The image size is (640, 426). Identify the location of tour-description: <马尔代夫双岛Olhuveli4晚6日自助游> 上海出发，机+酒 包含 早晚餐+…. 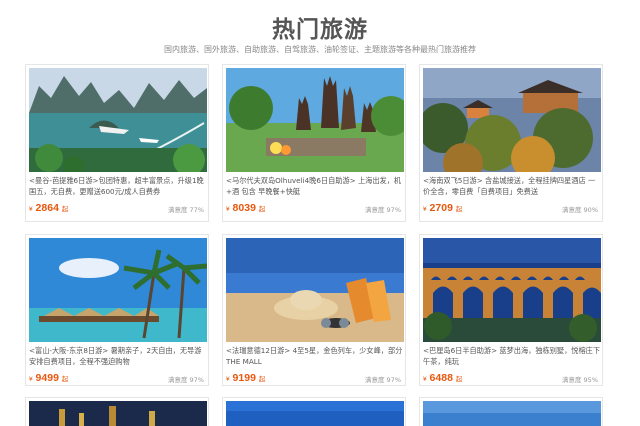
(315, 187).